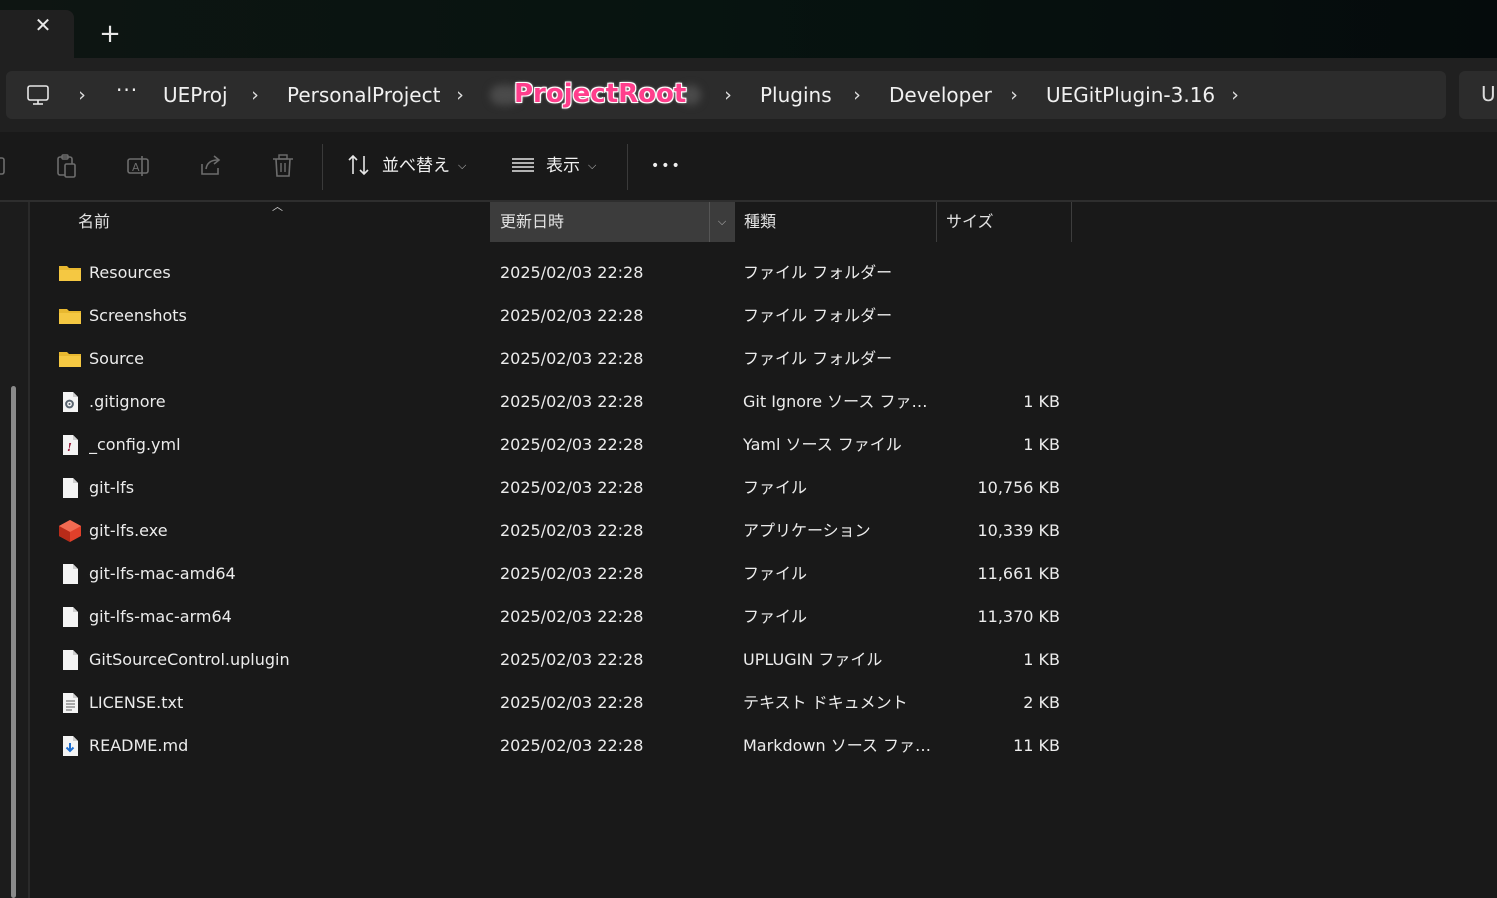 Image resolution: width=1497 pixels, height=898 pixels. What do you see at coordinates (70, 703) in the screenshot?
I see `text-file-icon` at bounding box center [70, 703].